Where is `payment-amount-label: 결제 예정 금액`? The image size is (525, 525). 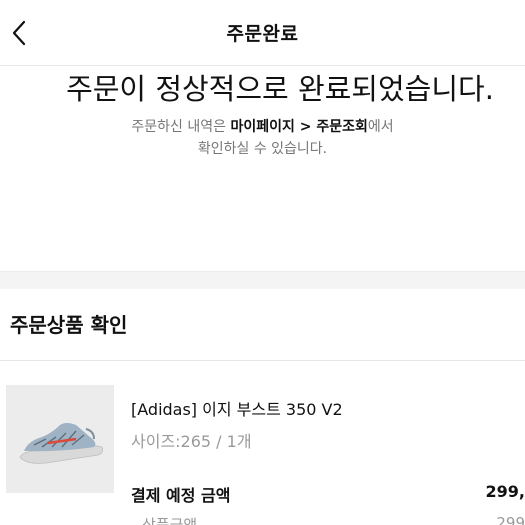 payment-amount-label: 결제 예정 금액 is located at coordinates (181, 495).